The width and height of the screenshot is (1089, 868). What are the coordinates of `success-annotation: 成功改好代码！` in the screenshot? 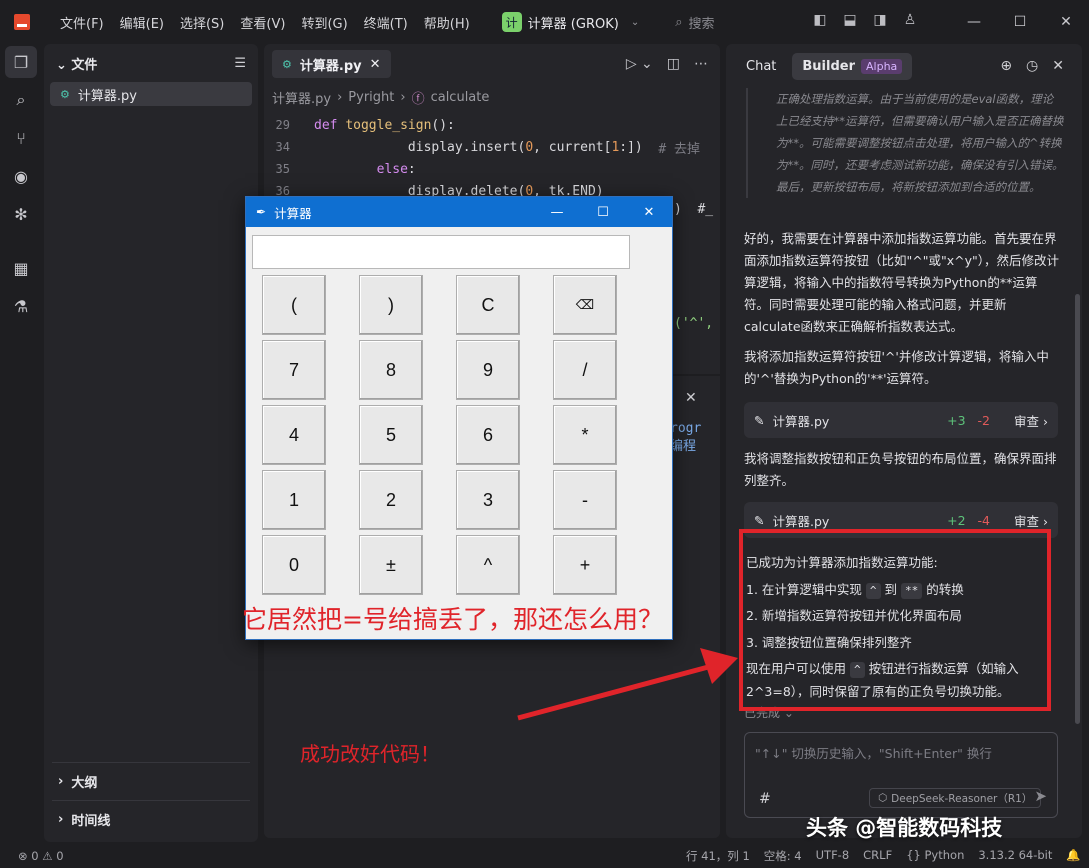 It's located at (370, 754).